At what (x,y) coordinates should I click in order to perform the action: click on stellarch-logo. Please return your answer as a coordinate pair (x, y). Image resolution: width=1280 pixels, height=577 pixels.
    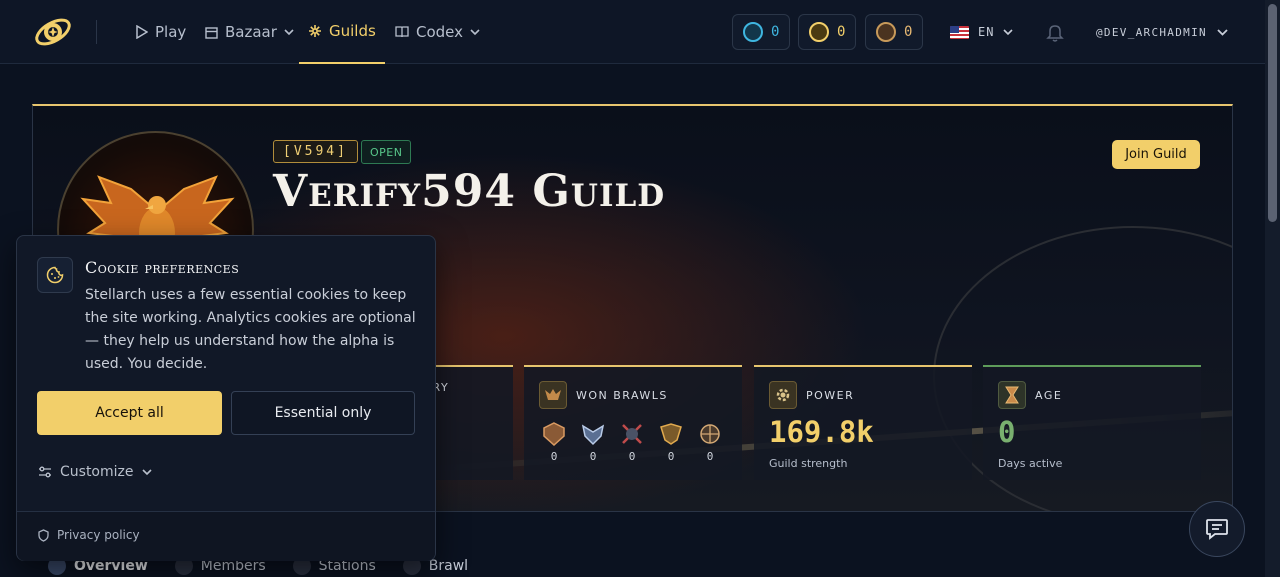
    Looking at the image, I should click on (53, 32).